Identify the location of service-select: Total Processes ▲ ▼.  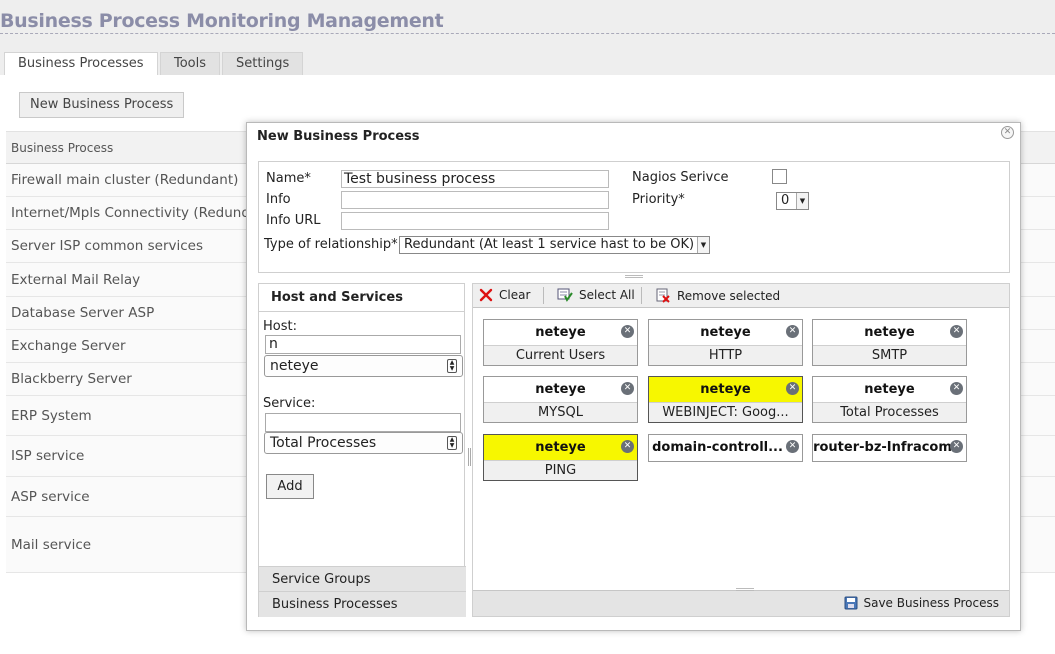
(363, 443).